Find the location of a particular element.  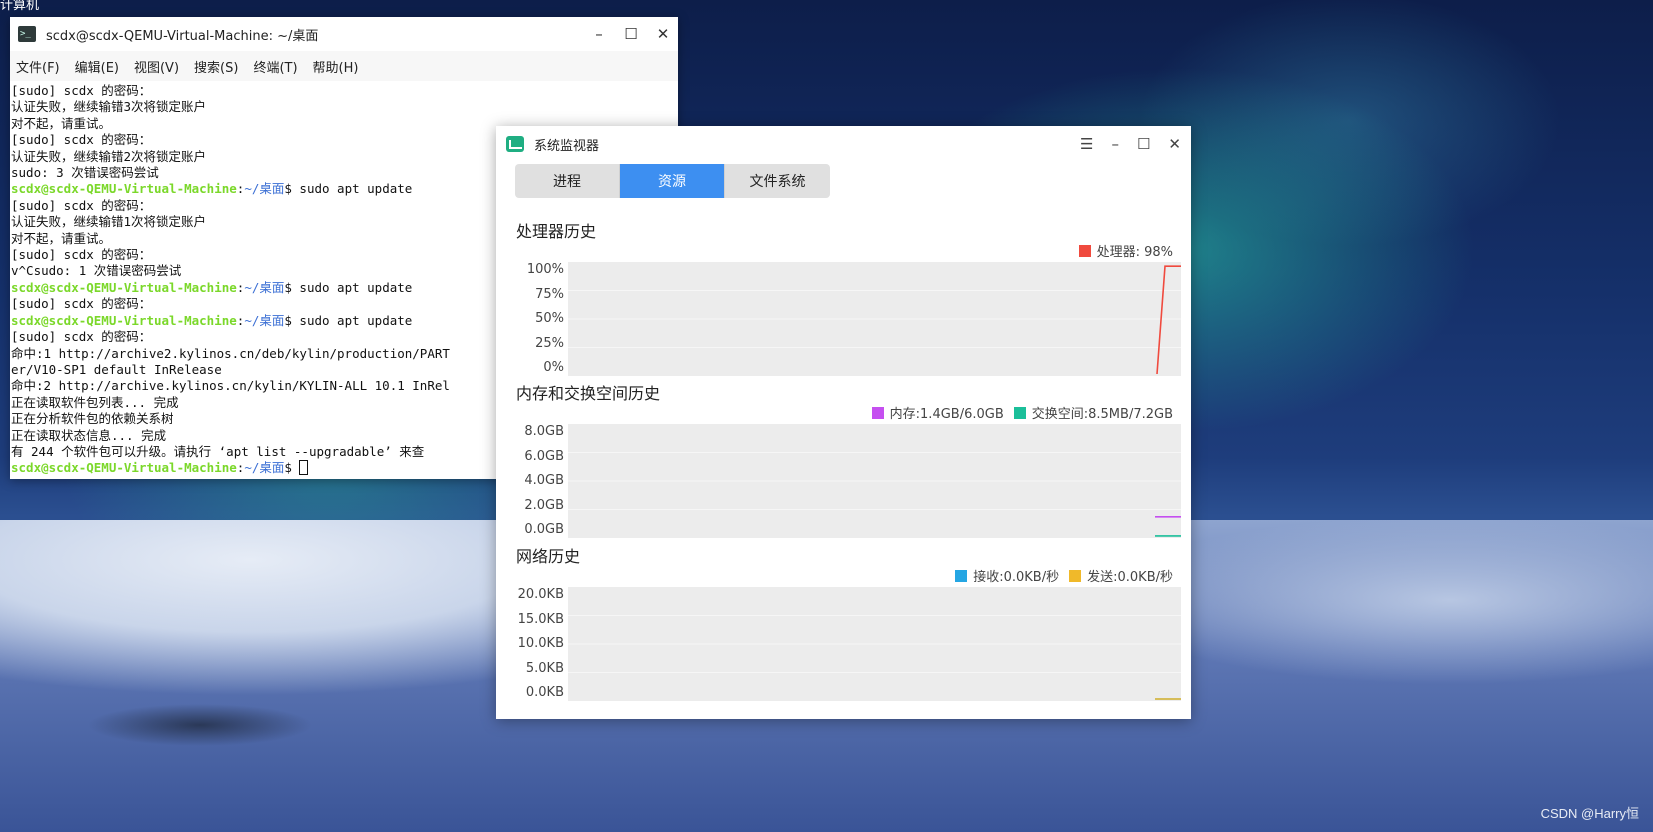

rocks is located at coordinates (200, 725).